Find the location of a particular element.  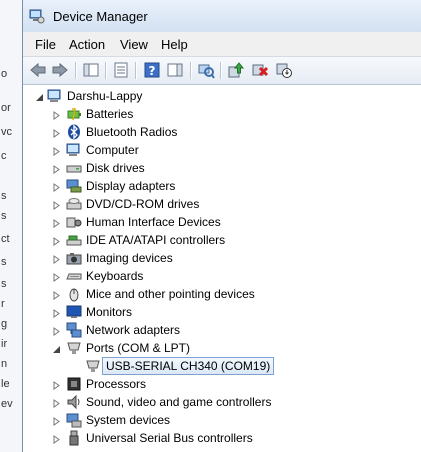

forward-icon is located at coordinates (60, 70).